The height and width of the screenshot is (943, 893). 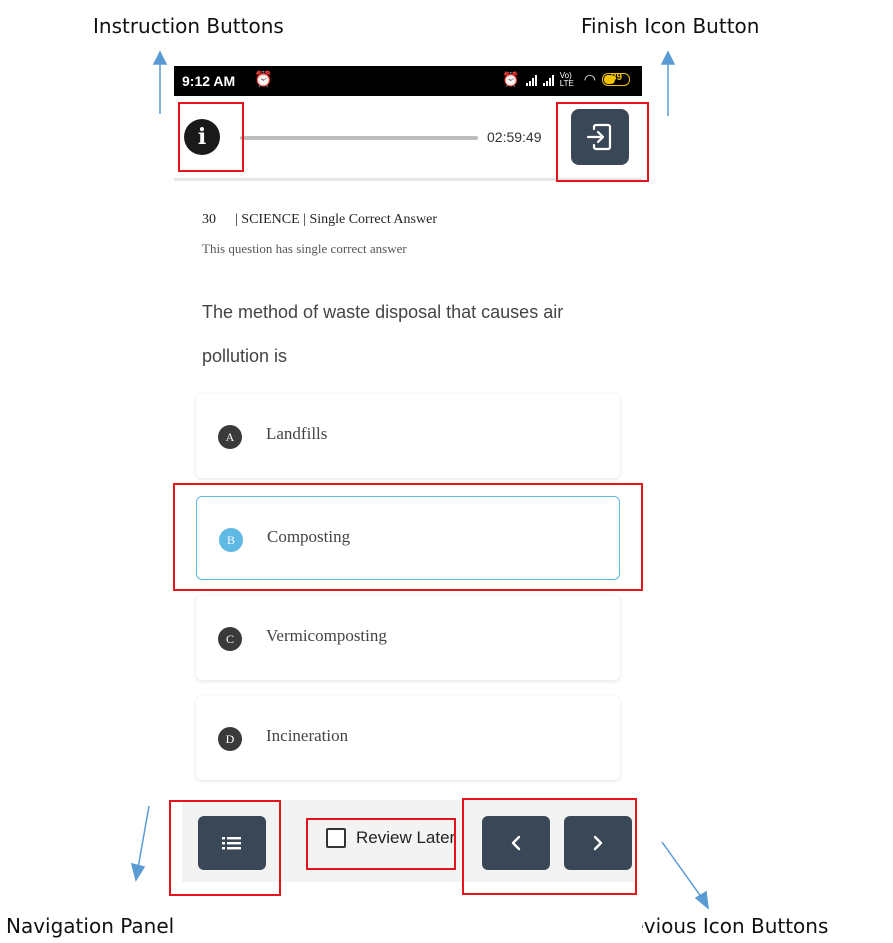 What do you see at coordinates (188, 26) in the screenshot?
I see `annotation-instruction-buttons: Instruction Buttons` at bounding box center [188, 26].